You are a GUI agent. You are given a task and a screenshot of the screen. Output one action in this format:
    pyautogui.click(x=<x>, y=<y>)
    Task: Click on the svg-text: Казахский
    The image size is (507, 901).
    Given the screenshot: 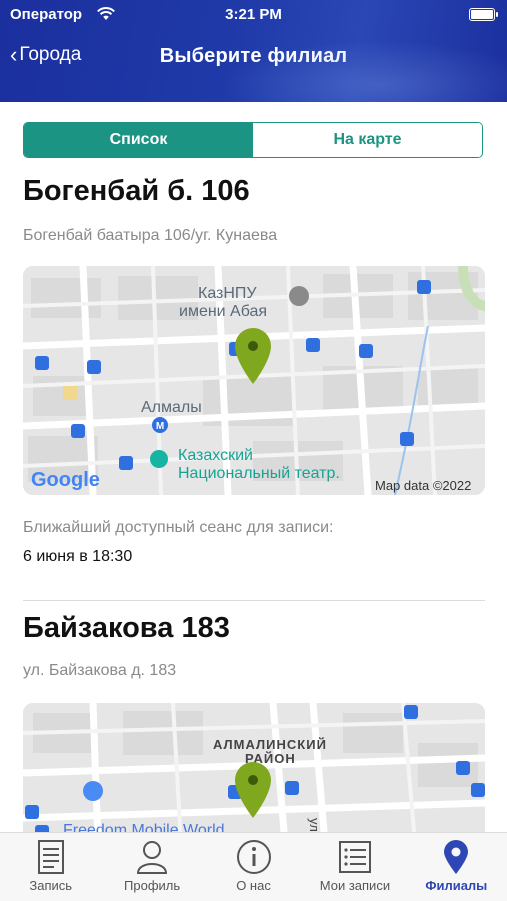 What is the action you would take?
    pyautogui.click(x=215, y=455)
    